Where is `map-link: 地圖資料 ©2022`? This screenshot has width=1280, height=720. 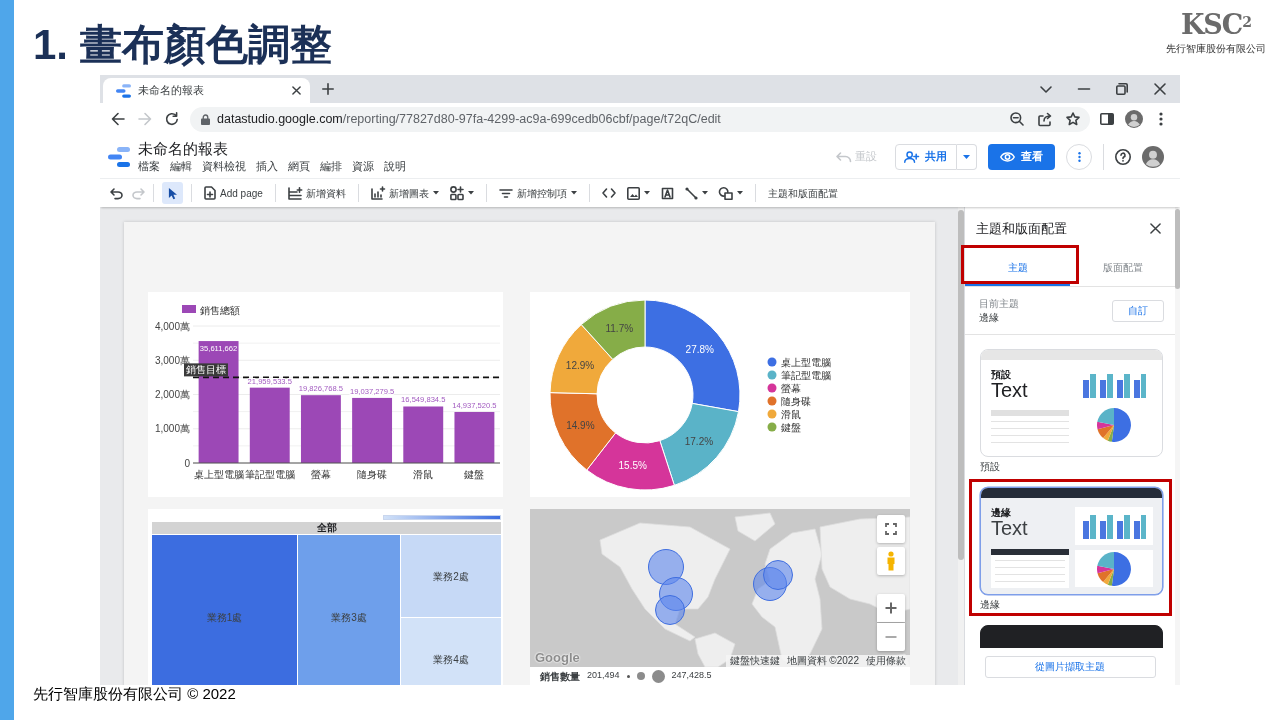 map-link: 地圖資料 ©2022 is located at coordinates (822, 661).